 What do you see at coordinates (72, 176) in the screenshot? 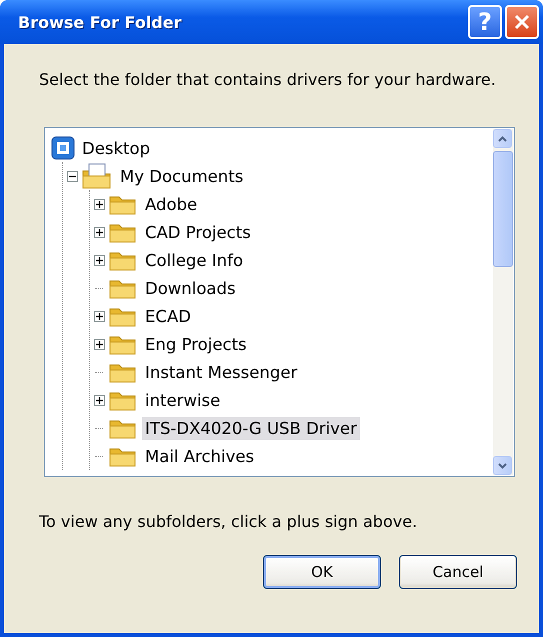
I see `collapse-icon` at bounding box center [72, 176].